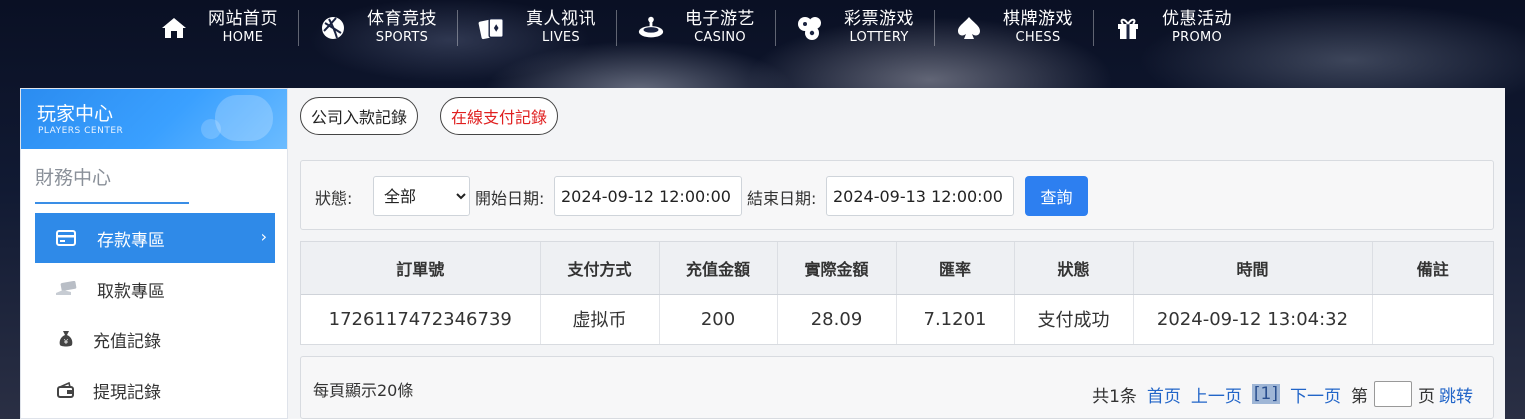 The width and height of the screenshot is (1525, 419). Describe the element at coordinates (421, 319) in the screenshot. I see `cell-order-id: 1726117472346739` at that location.